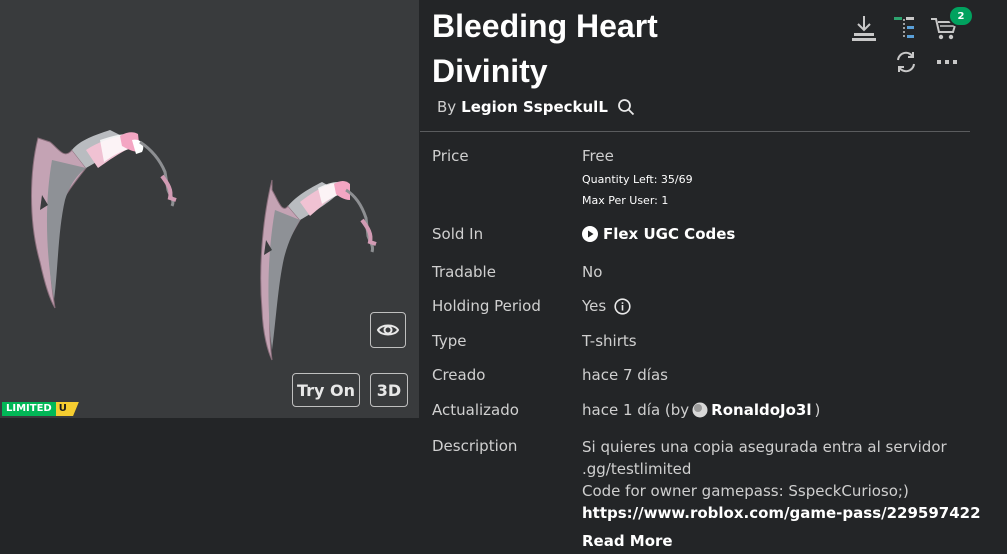  Describe the element at coordinates (625, 200) in the screenshot. I see `max-per-user: Max Per User: 1` at that location.